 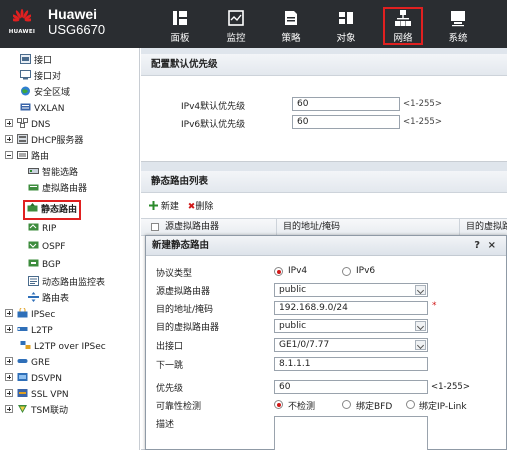 What do you see at coordinates (351, 387) in the screenshot?
I see `priority-input: 60` at bounding box center [351, 387].